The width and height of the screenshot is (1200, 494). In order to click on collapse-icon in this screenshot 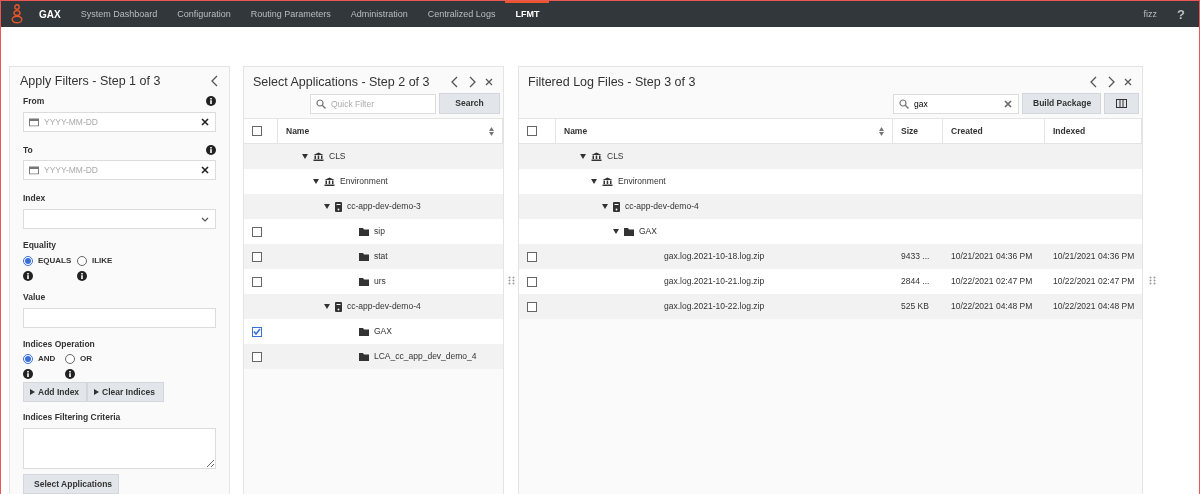, I will do `click(215, 80)`.